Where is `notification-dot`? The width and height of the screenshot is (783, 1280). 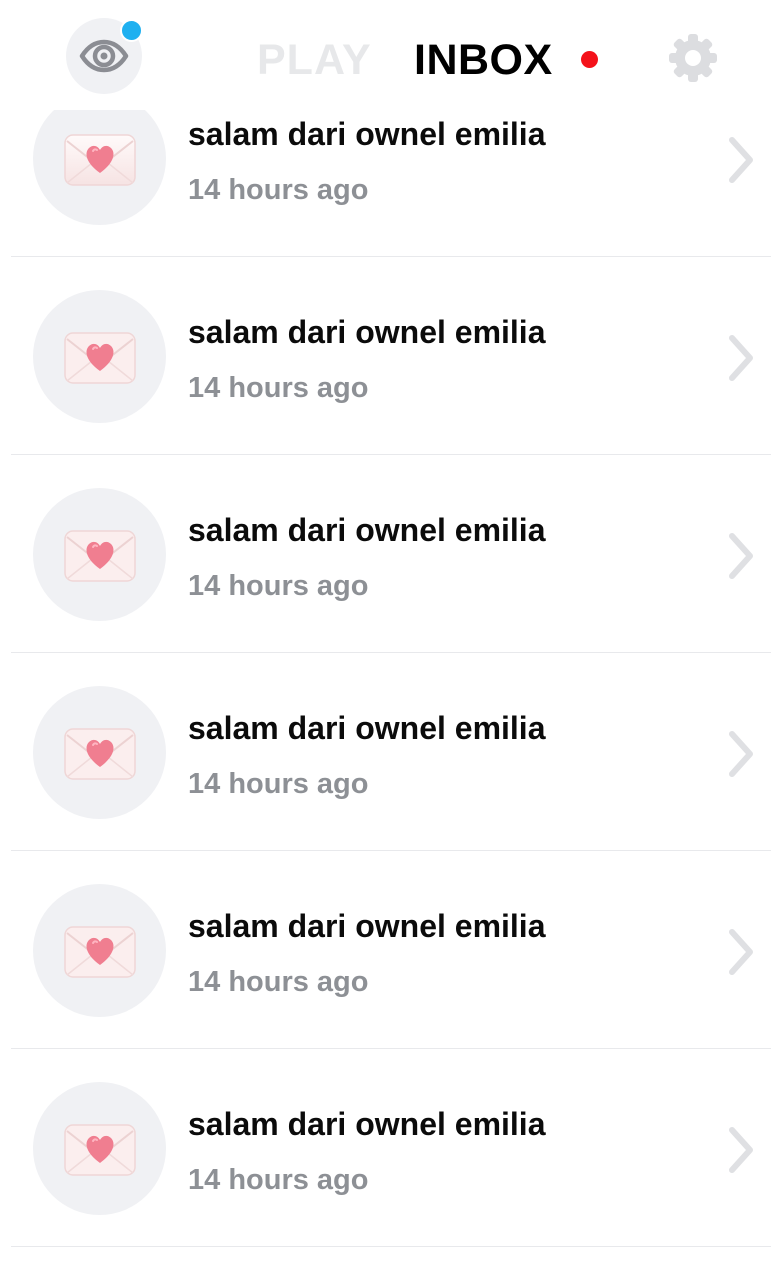 notification-dot is located at coordinates (131, 30).